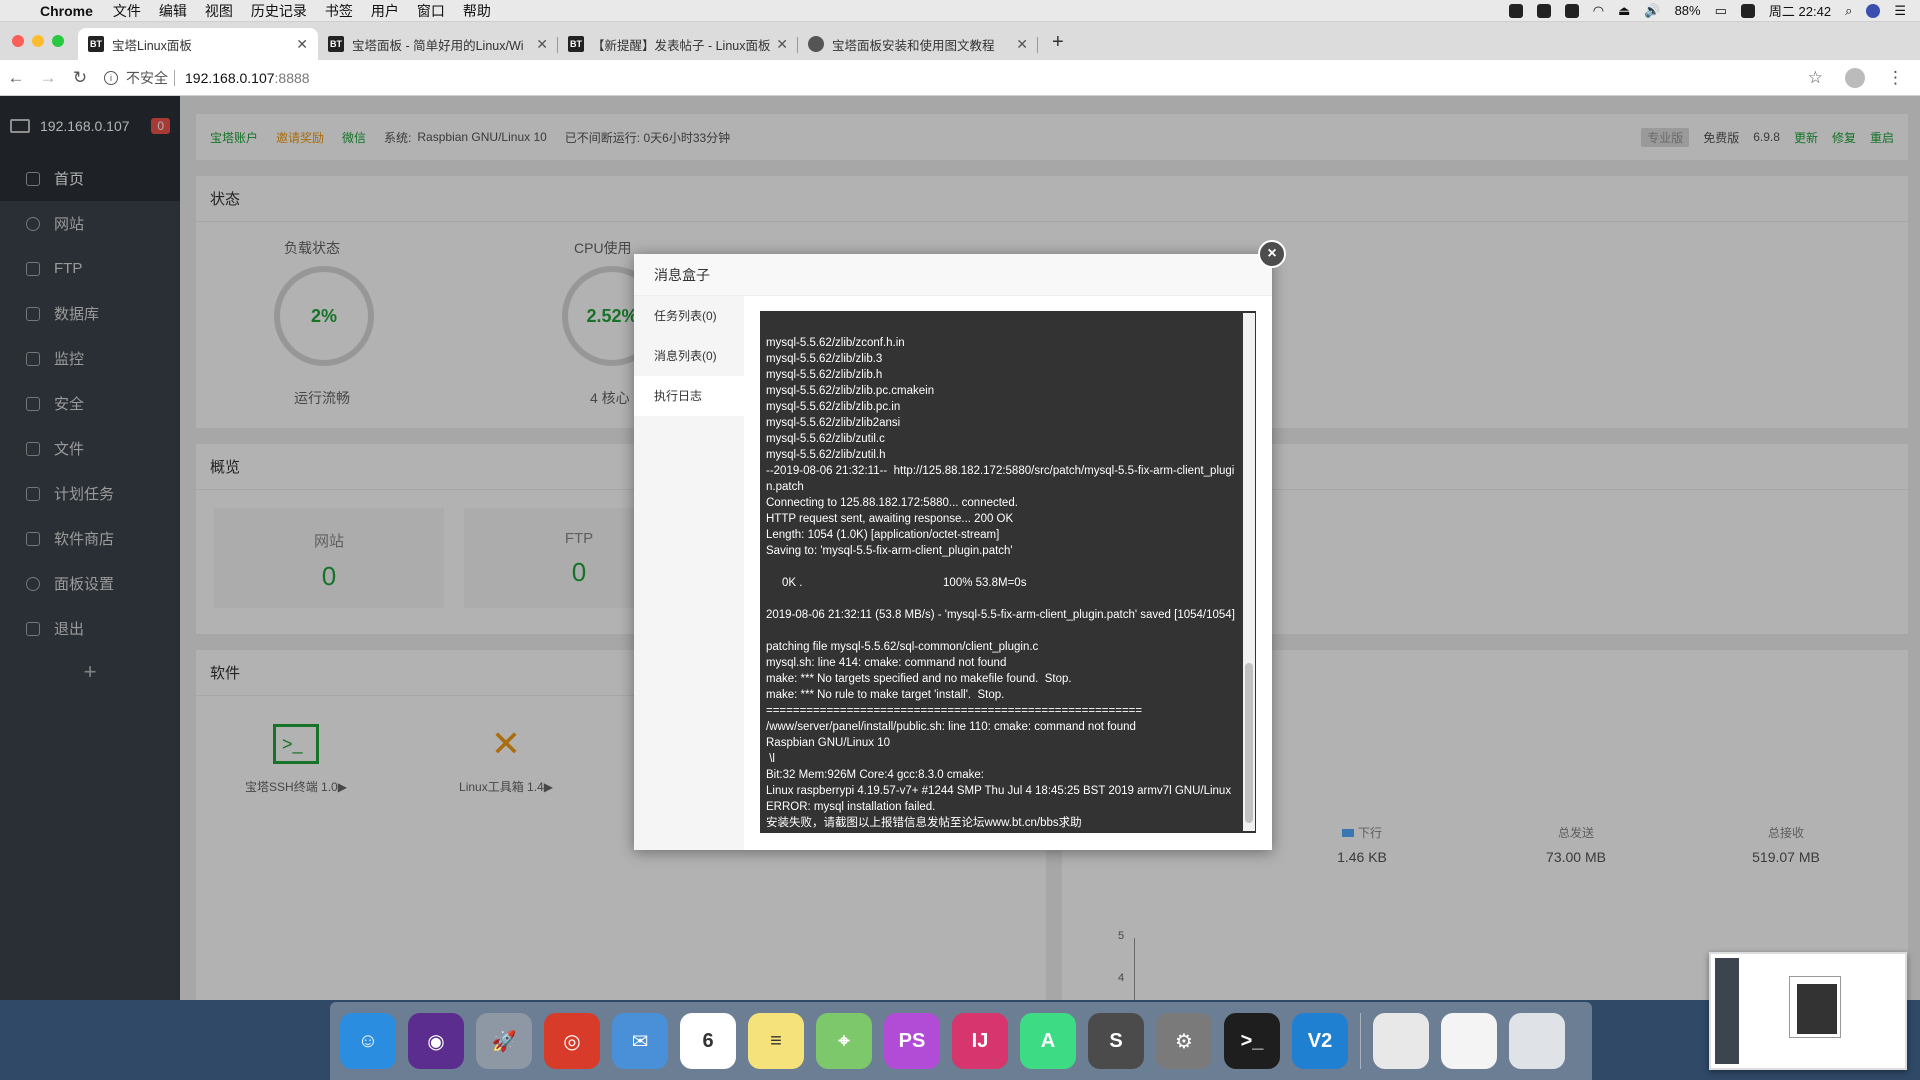 This screenshot has width=1920, height=1080. I want to click on launchpad-icon: 🚀, so click(504, 1041).